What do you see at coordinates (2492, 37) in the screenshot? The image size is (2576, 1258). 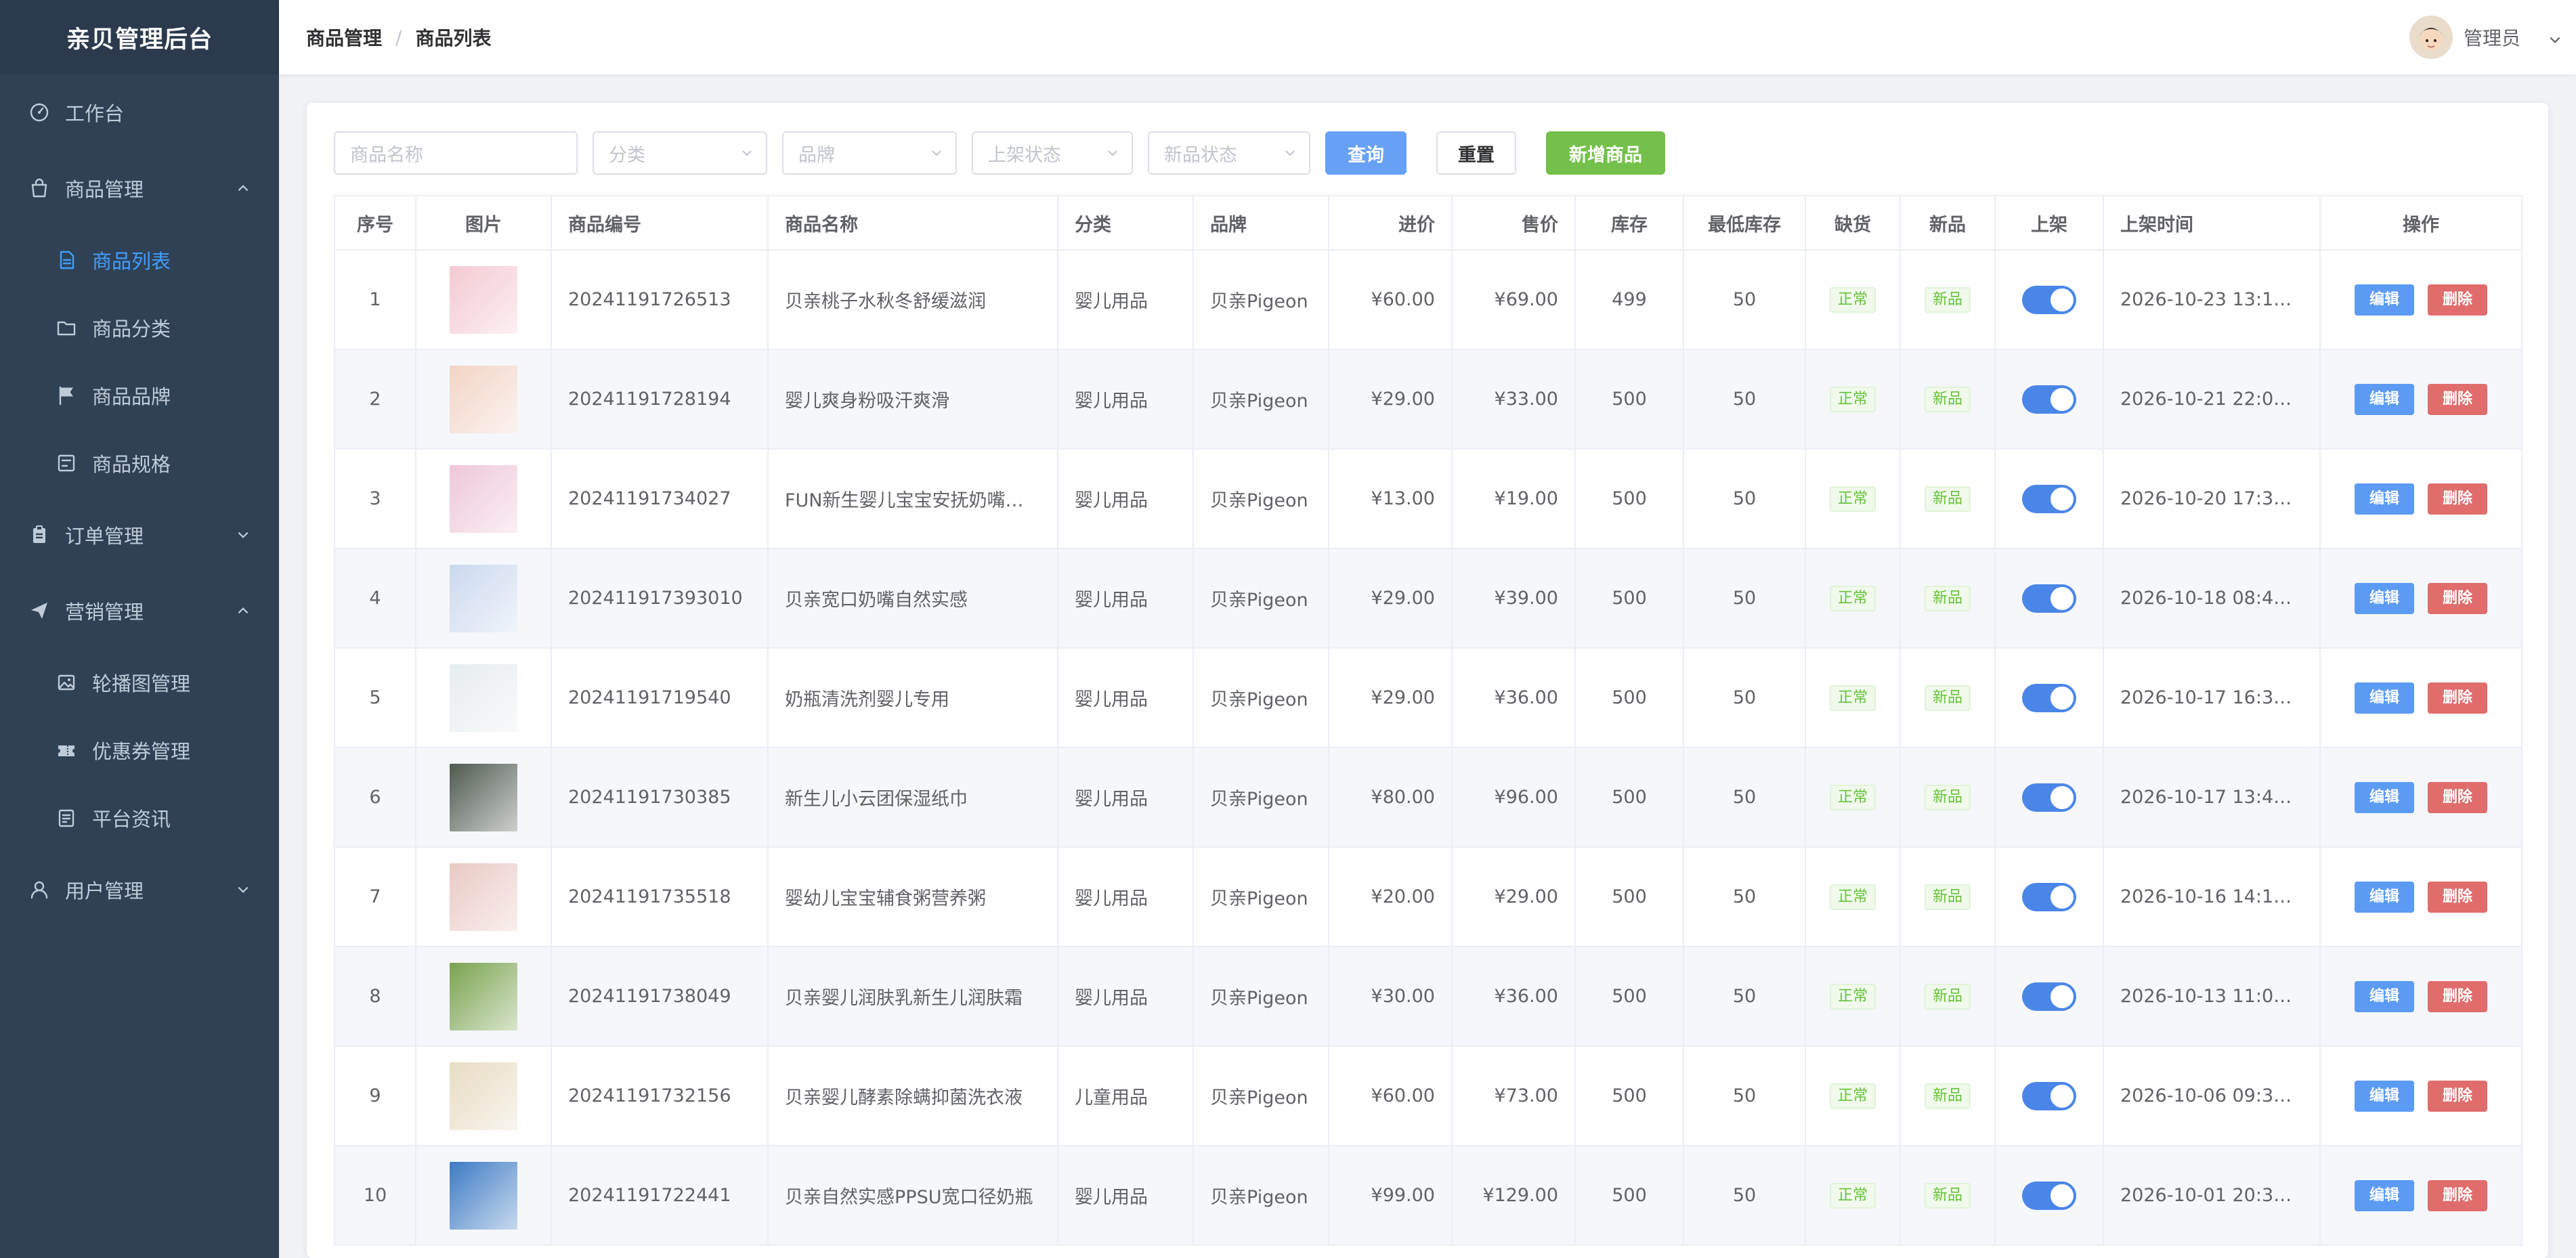 I see `user-name: 管理员` at bounding box center [2492, 37].